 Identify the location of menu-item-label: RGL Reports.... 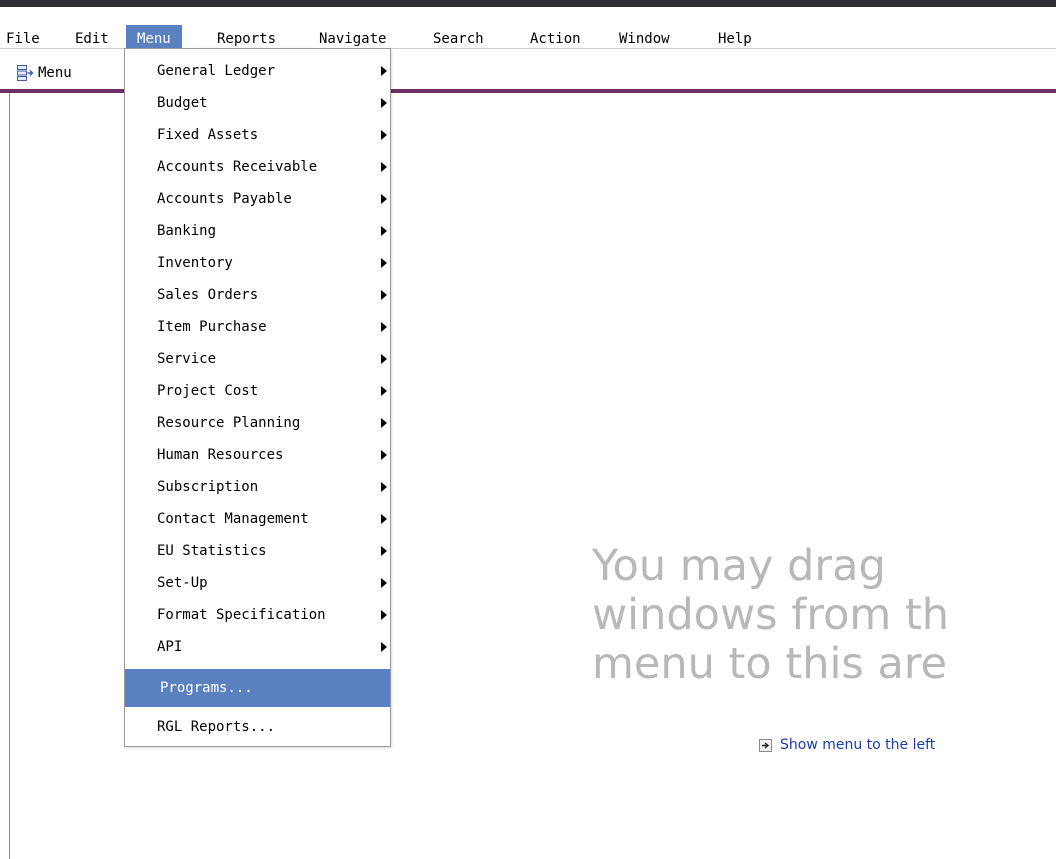
(216, 727).